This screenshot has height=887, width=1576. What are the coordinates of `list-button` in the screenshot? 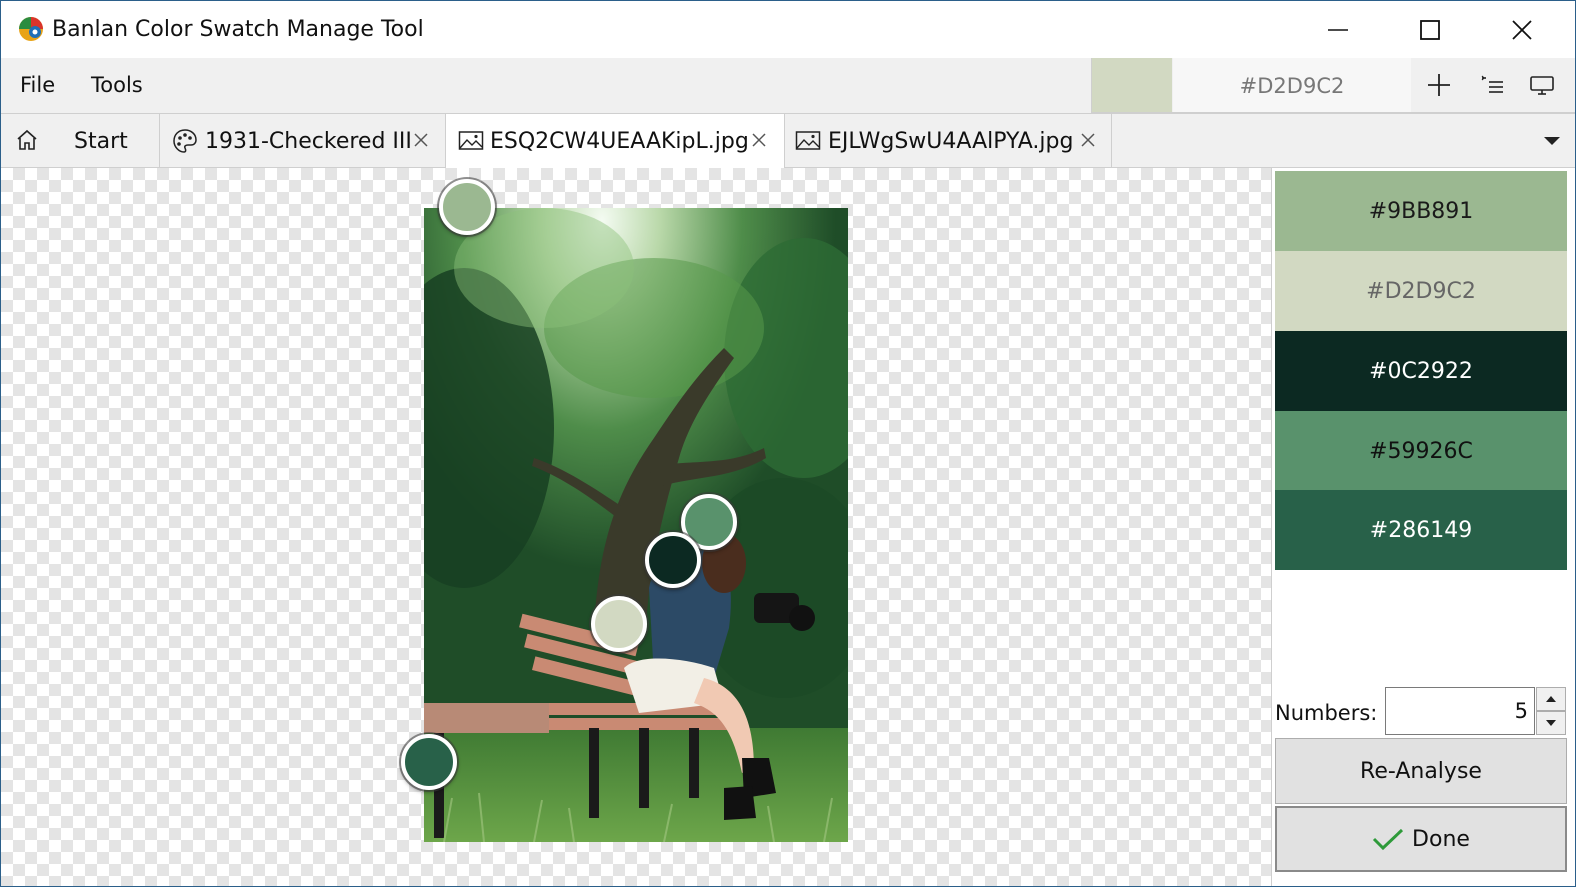 It's located at (1492, 85).